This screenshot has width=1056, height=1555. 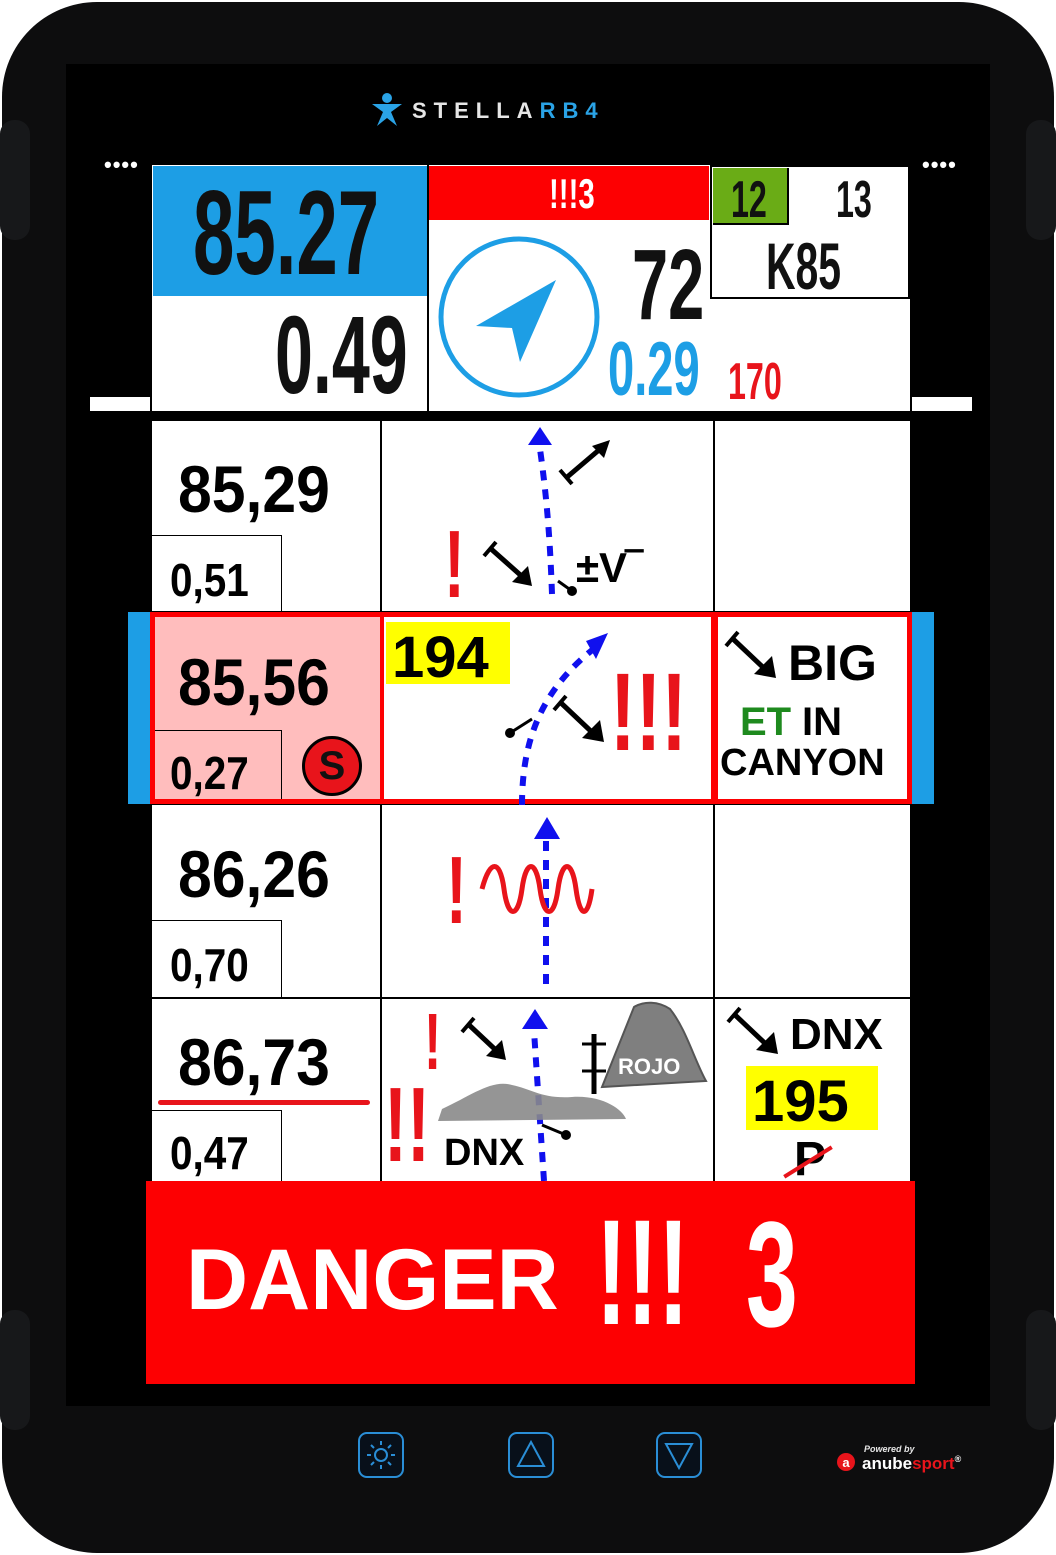 What do you see at coordinates (649, 1066) in the screenshot?
I see `rock-label: ROJO` at bounding box center [649, 1066].